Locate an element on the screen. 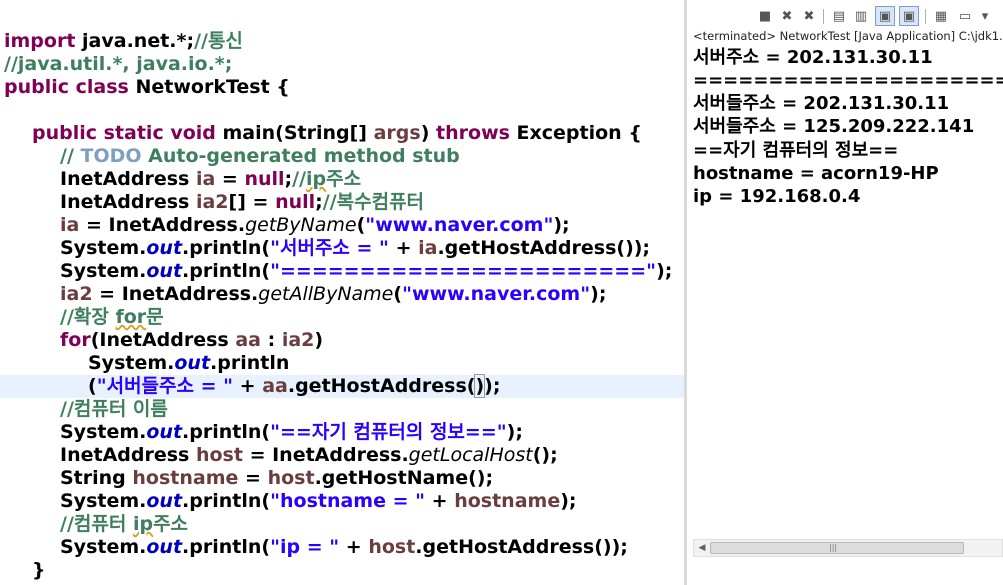 Image resolution: width=1003 pixels, height=585 pixels. code-token: [] = is located at coordinates (252, 202).